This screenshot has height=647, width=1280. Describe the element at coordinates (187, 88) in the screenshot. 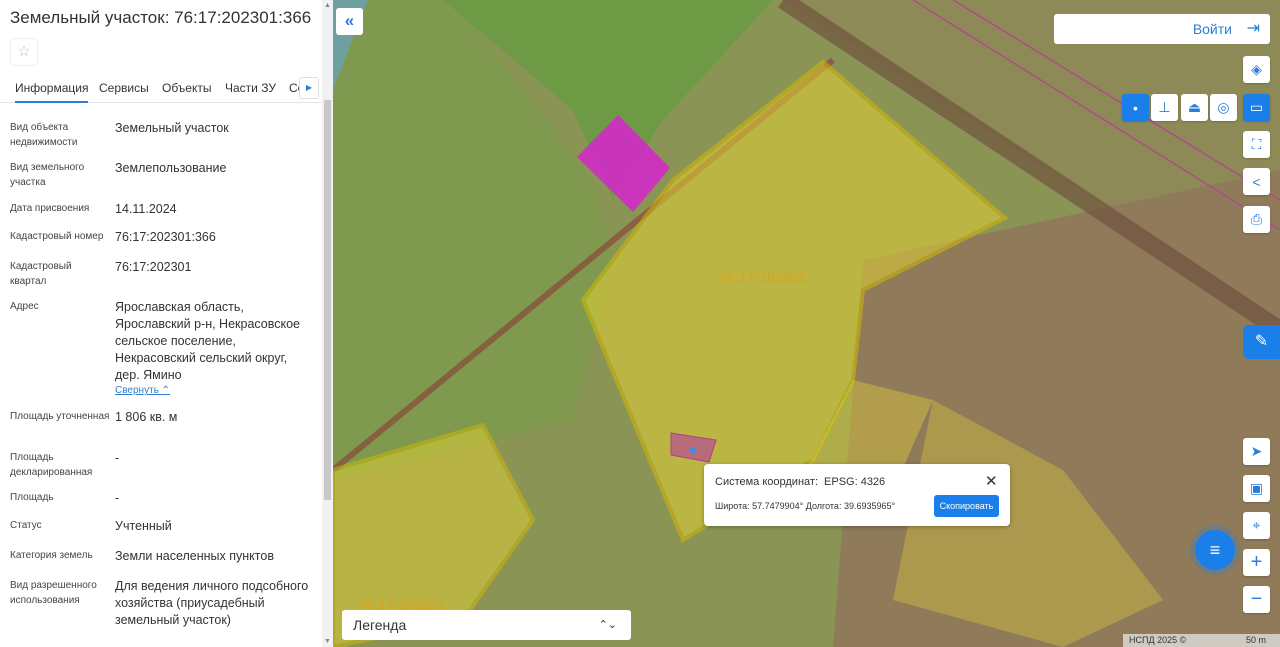

I see `tab-objects: Объекты` at that location.